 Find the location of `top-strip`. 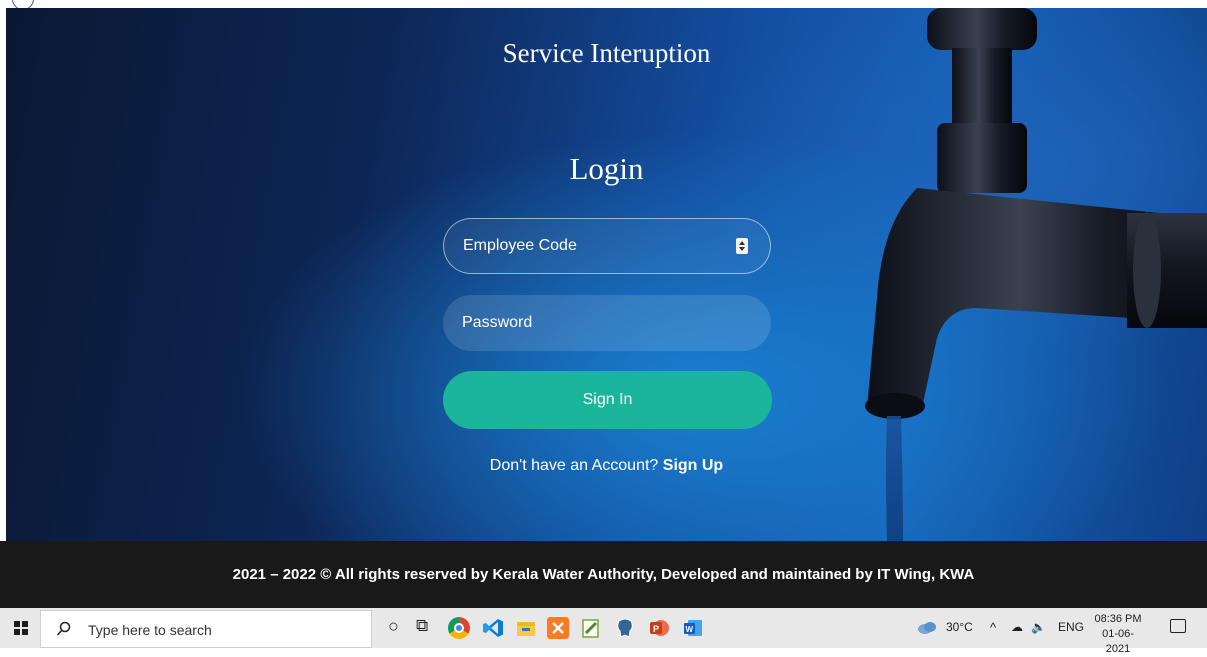

top-strip is located at coordinates (603, 5).